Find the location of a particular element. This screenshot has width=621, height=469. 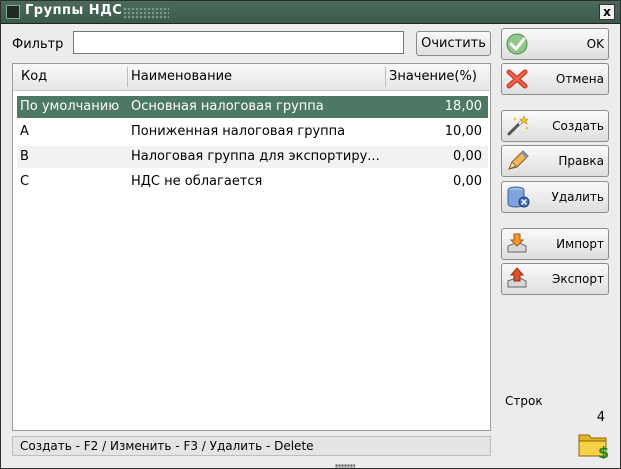

cell-code: A is located at coordinates (24, 131).